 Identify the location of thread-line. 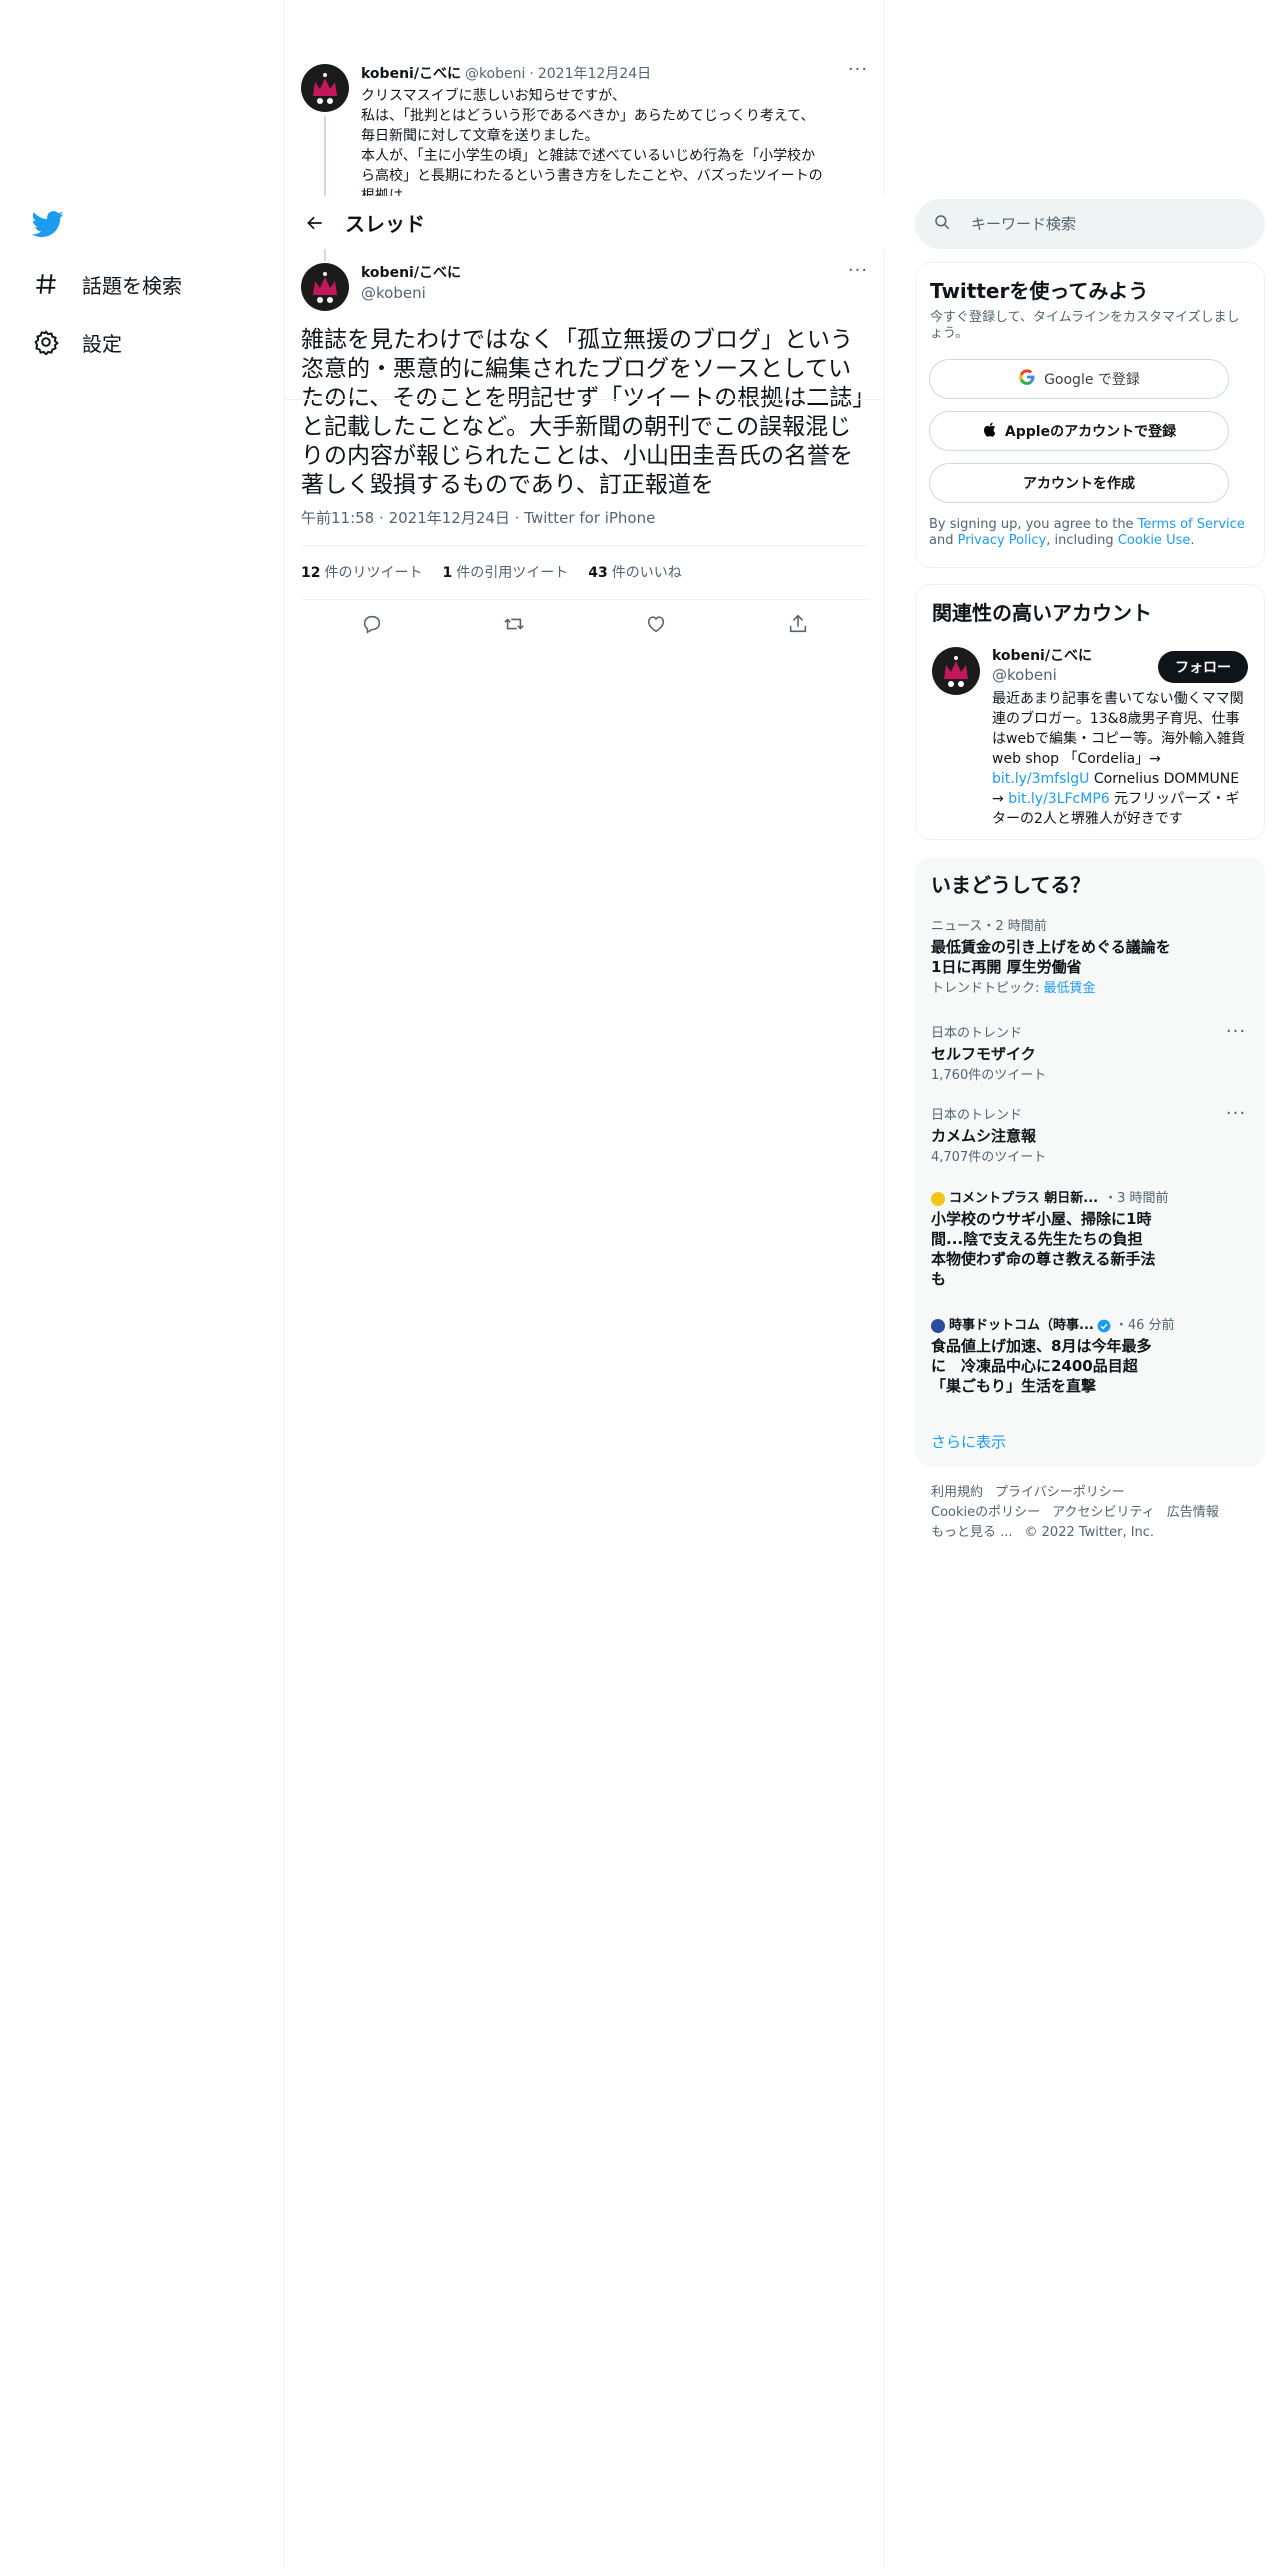
(325, 255).